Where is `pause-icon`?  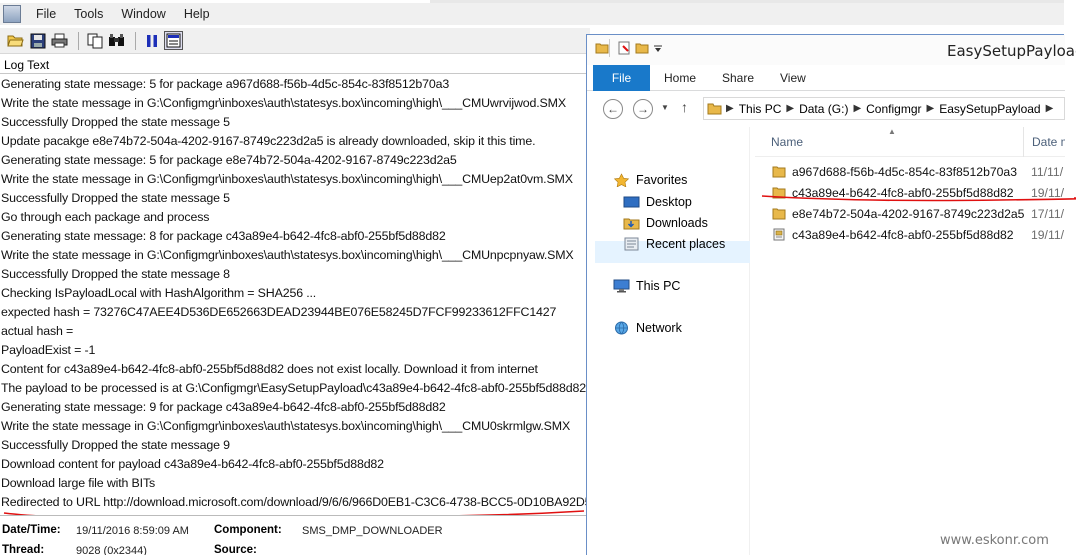
pause-icon is located at coordinates (151, 40).